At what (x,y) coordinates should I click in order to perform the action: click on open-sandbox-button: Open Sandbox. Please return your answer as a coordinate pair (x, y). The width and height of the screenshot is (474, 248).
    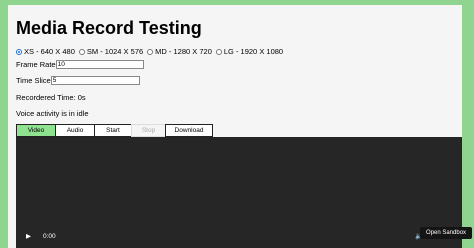
    Looking at the image, I should click on (446, 233).